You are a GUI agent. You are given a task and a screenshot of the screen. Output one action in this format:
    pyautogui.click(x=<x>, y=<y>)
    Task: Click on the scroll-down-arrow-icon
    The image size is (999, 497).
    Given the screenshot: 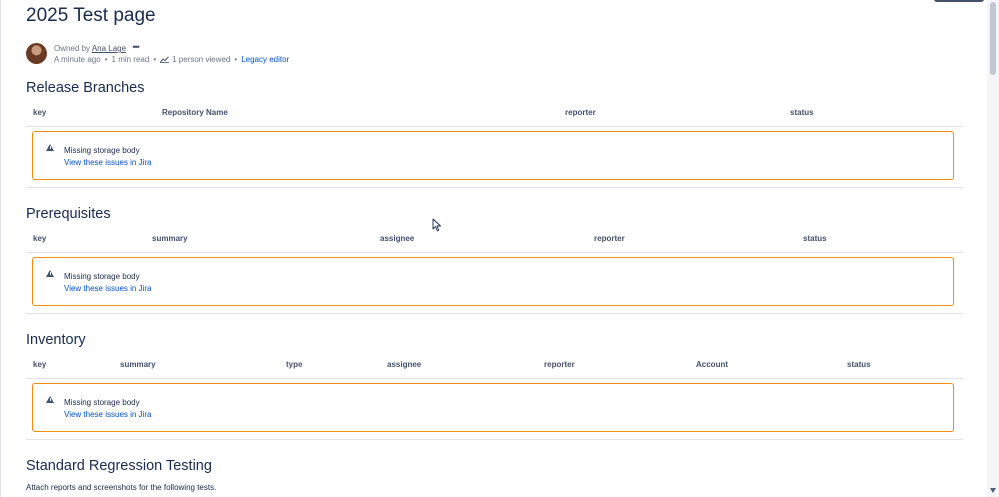 What is the action you would take?
    pyautogui.click(x=993, y=490)
    